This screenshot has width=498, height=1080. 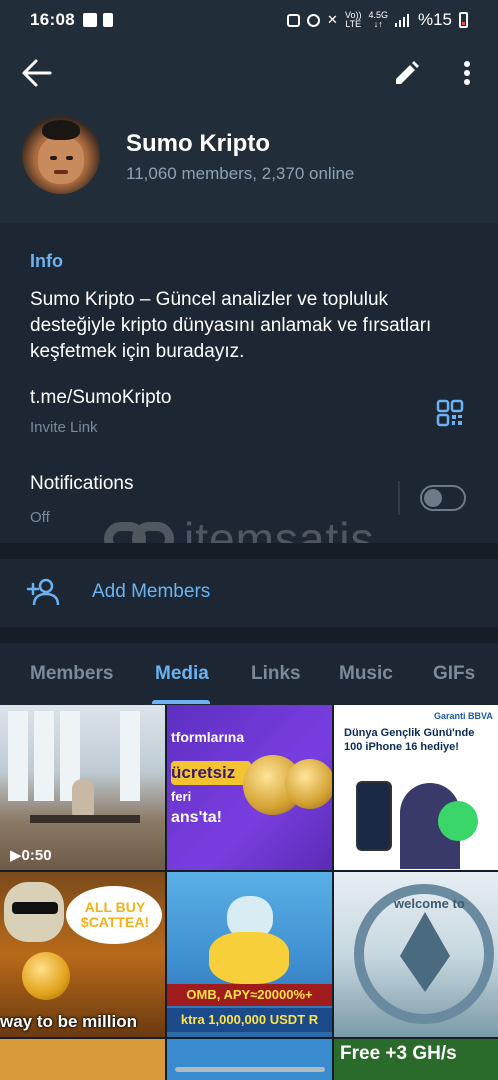 I want to click on avatar-eye-right, so click(x=69, y=158).